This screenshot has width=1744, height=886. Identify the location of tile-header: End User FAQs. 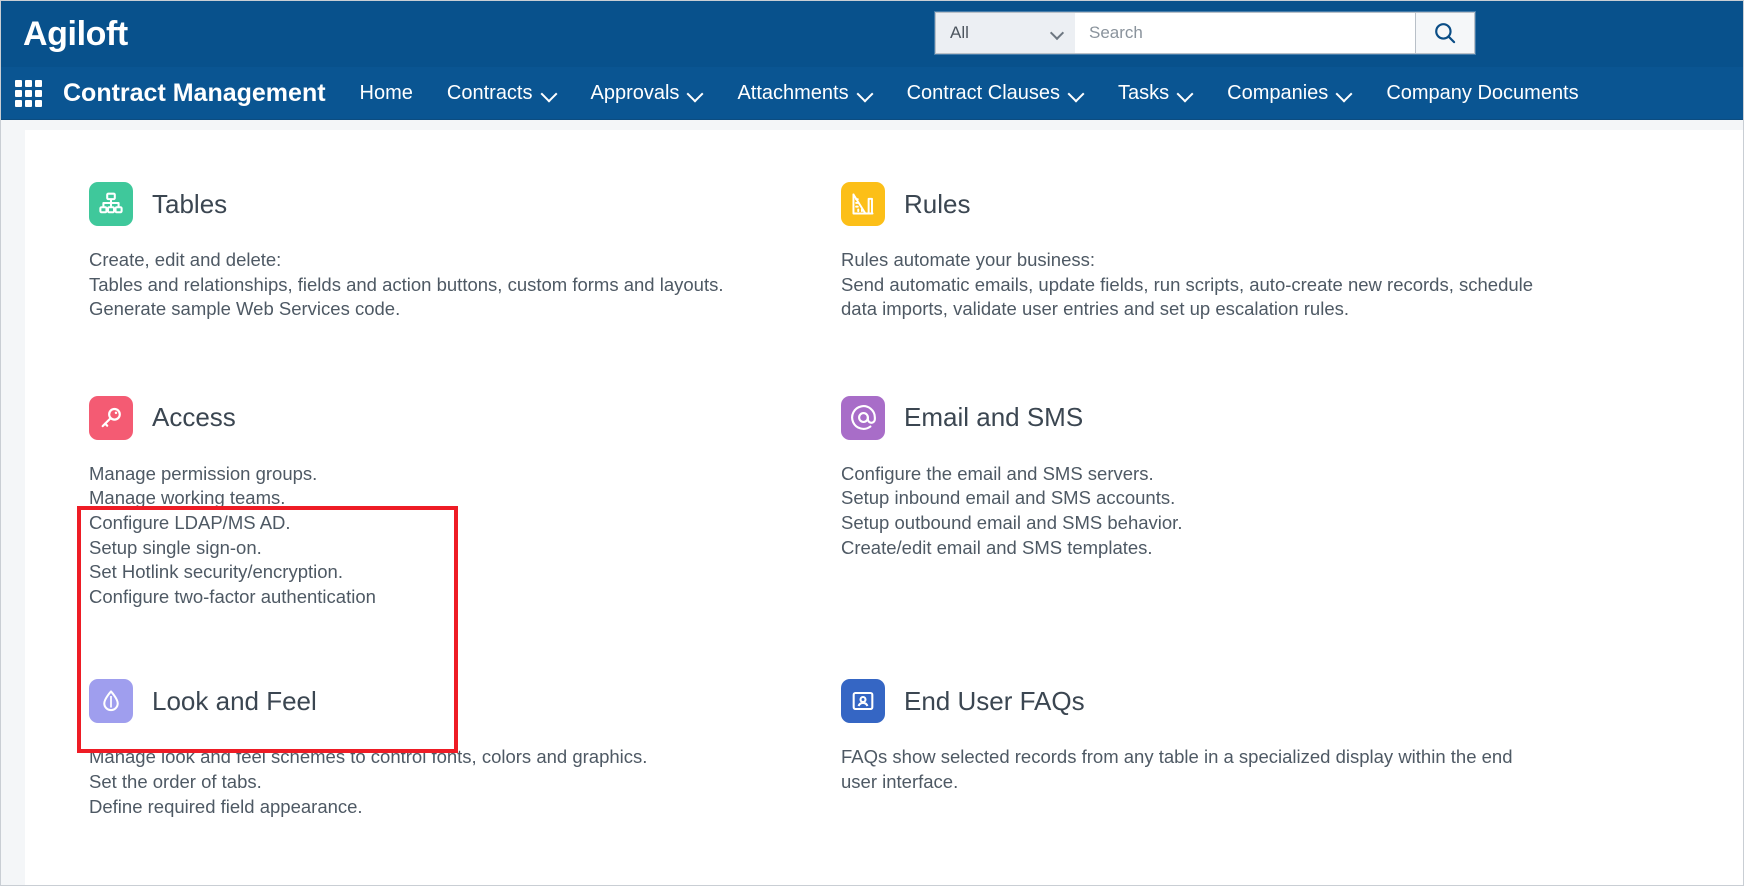
(1292, 701).